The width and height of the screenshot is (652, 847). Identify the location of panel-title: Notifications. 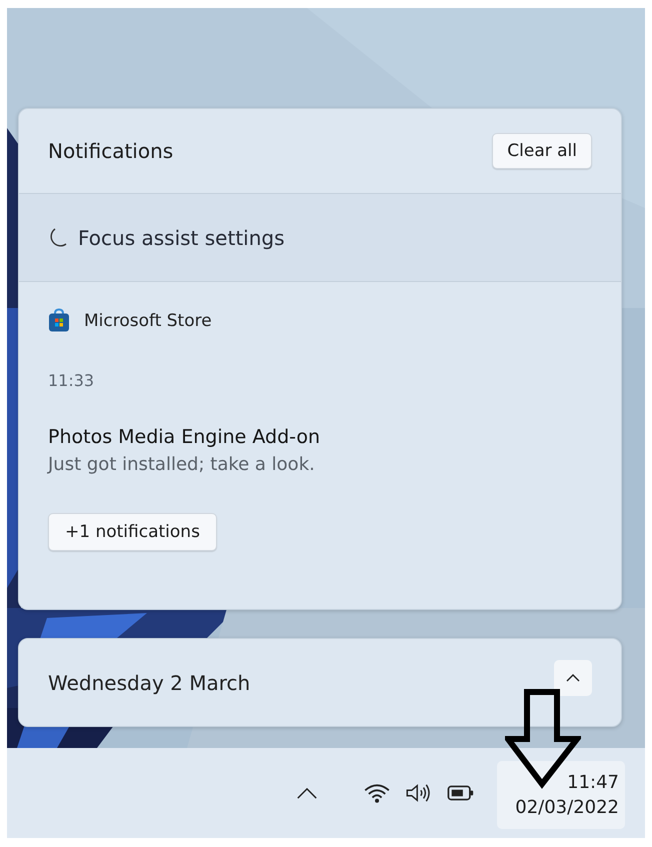
(111, 151).